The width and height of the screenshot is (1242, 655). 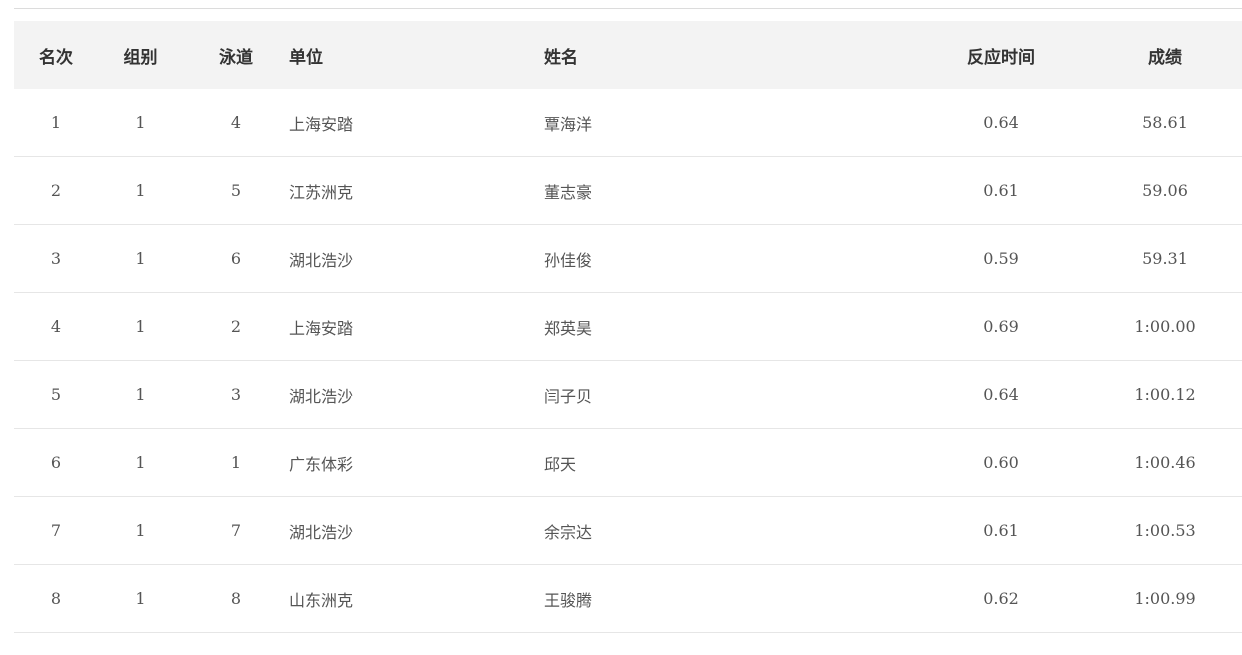 I want to click on header-result: 成绩, so click(x=1165, y=55).